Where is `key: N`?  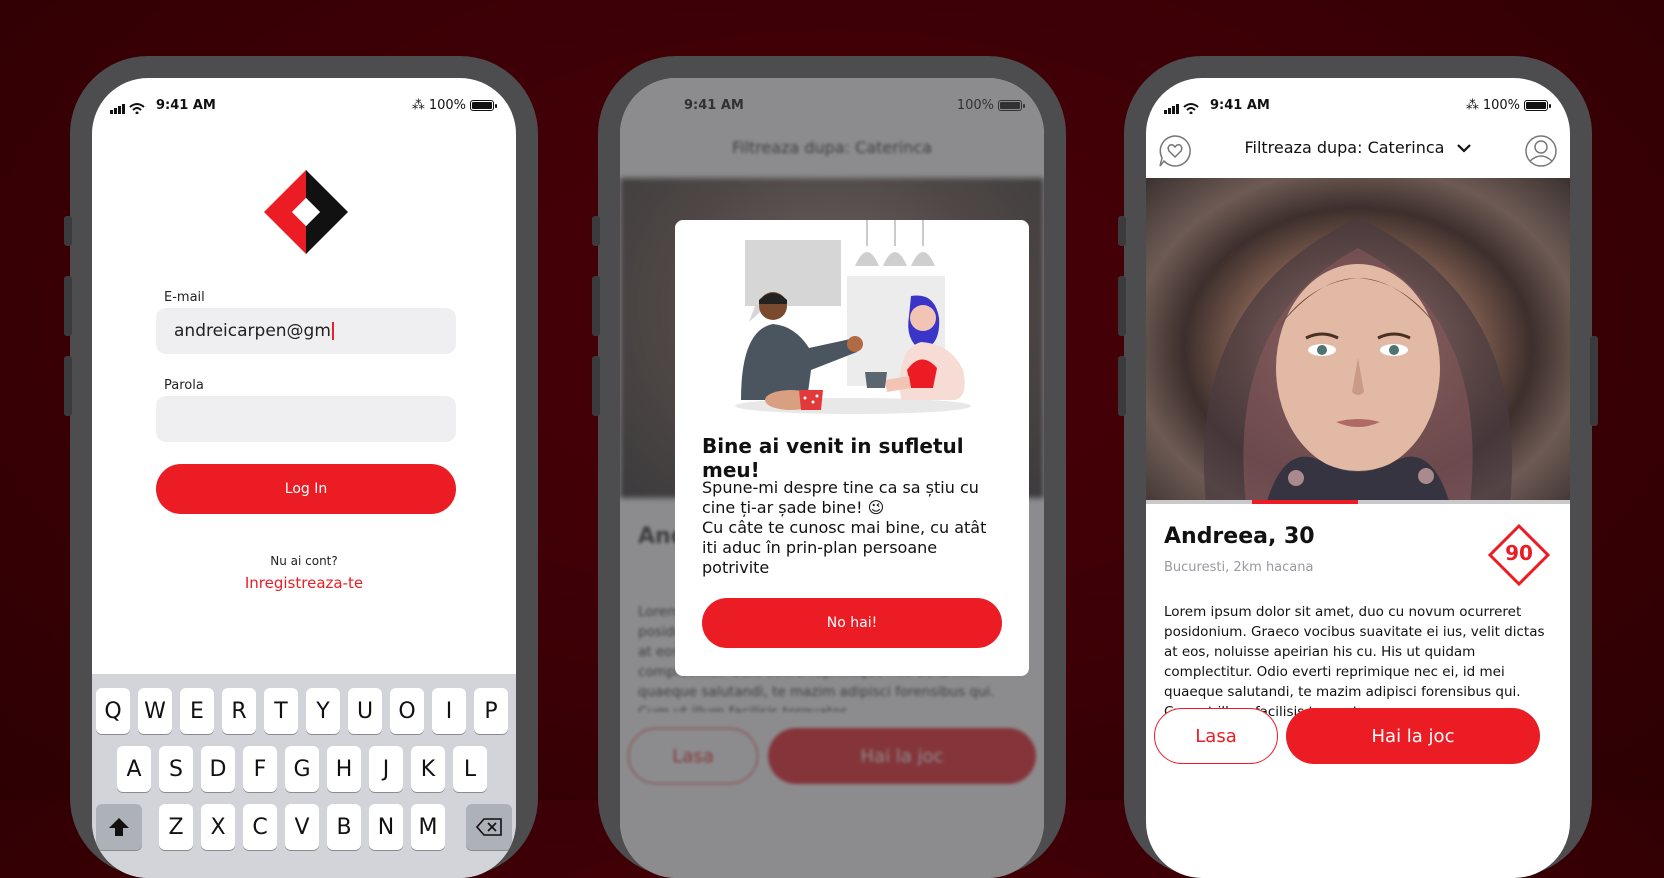 key: N is located at coordinates (386, 827).